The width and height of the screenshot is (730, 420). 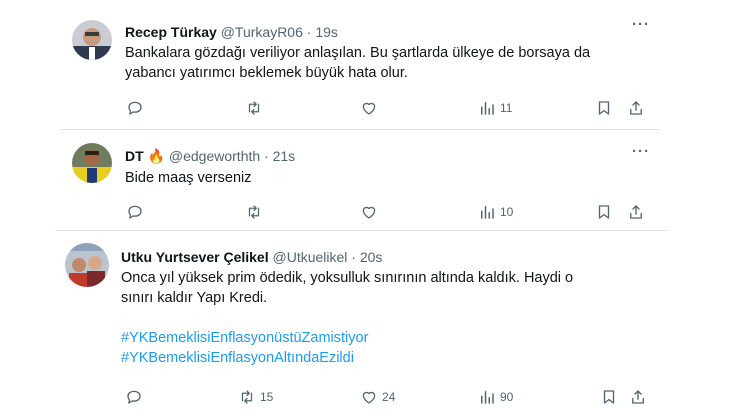 What do you see at coordinates (134, 156) in the screenshot?
I see `display-name: DT` at bounding box center [134, 156].